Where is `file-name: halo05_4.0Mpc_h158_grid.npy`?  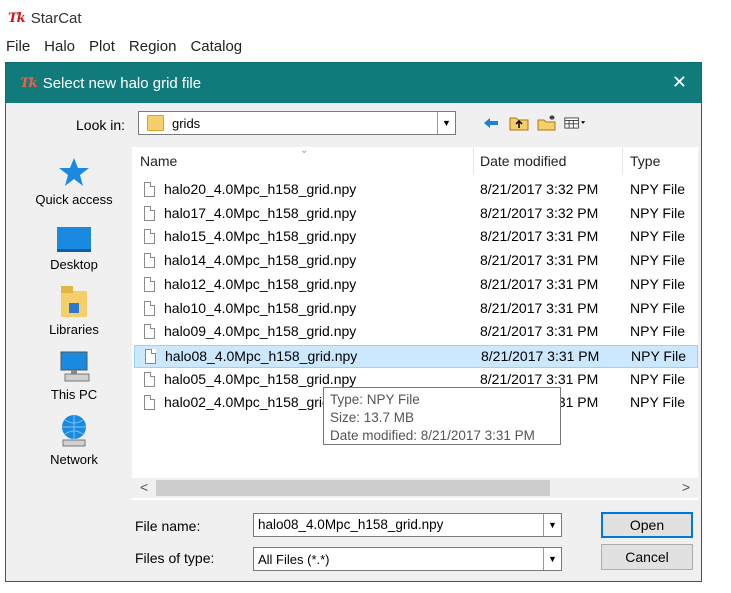 file-name: halo05_4.0Mpc_h158_grid.npy is located at coordinates (260, 378).